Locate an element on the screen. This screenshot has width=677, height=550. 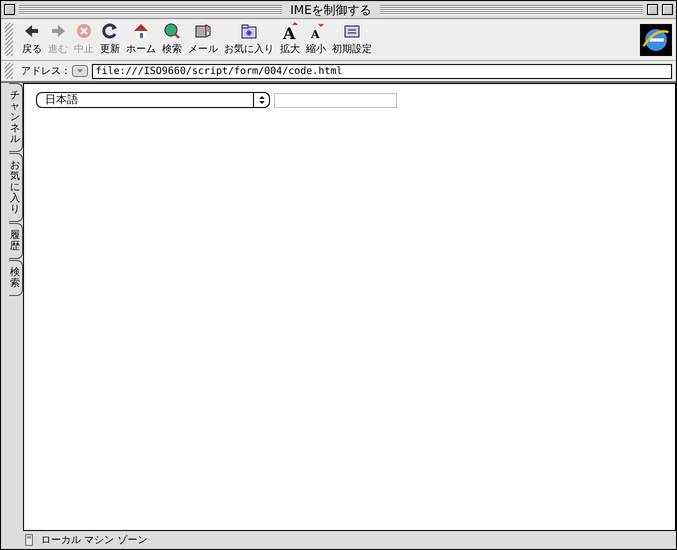
toolbar-button: 戻る is located at coordinates (32, 39).